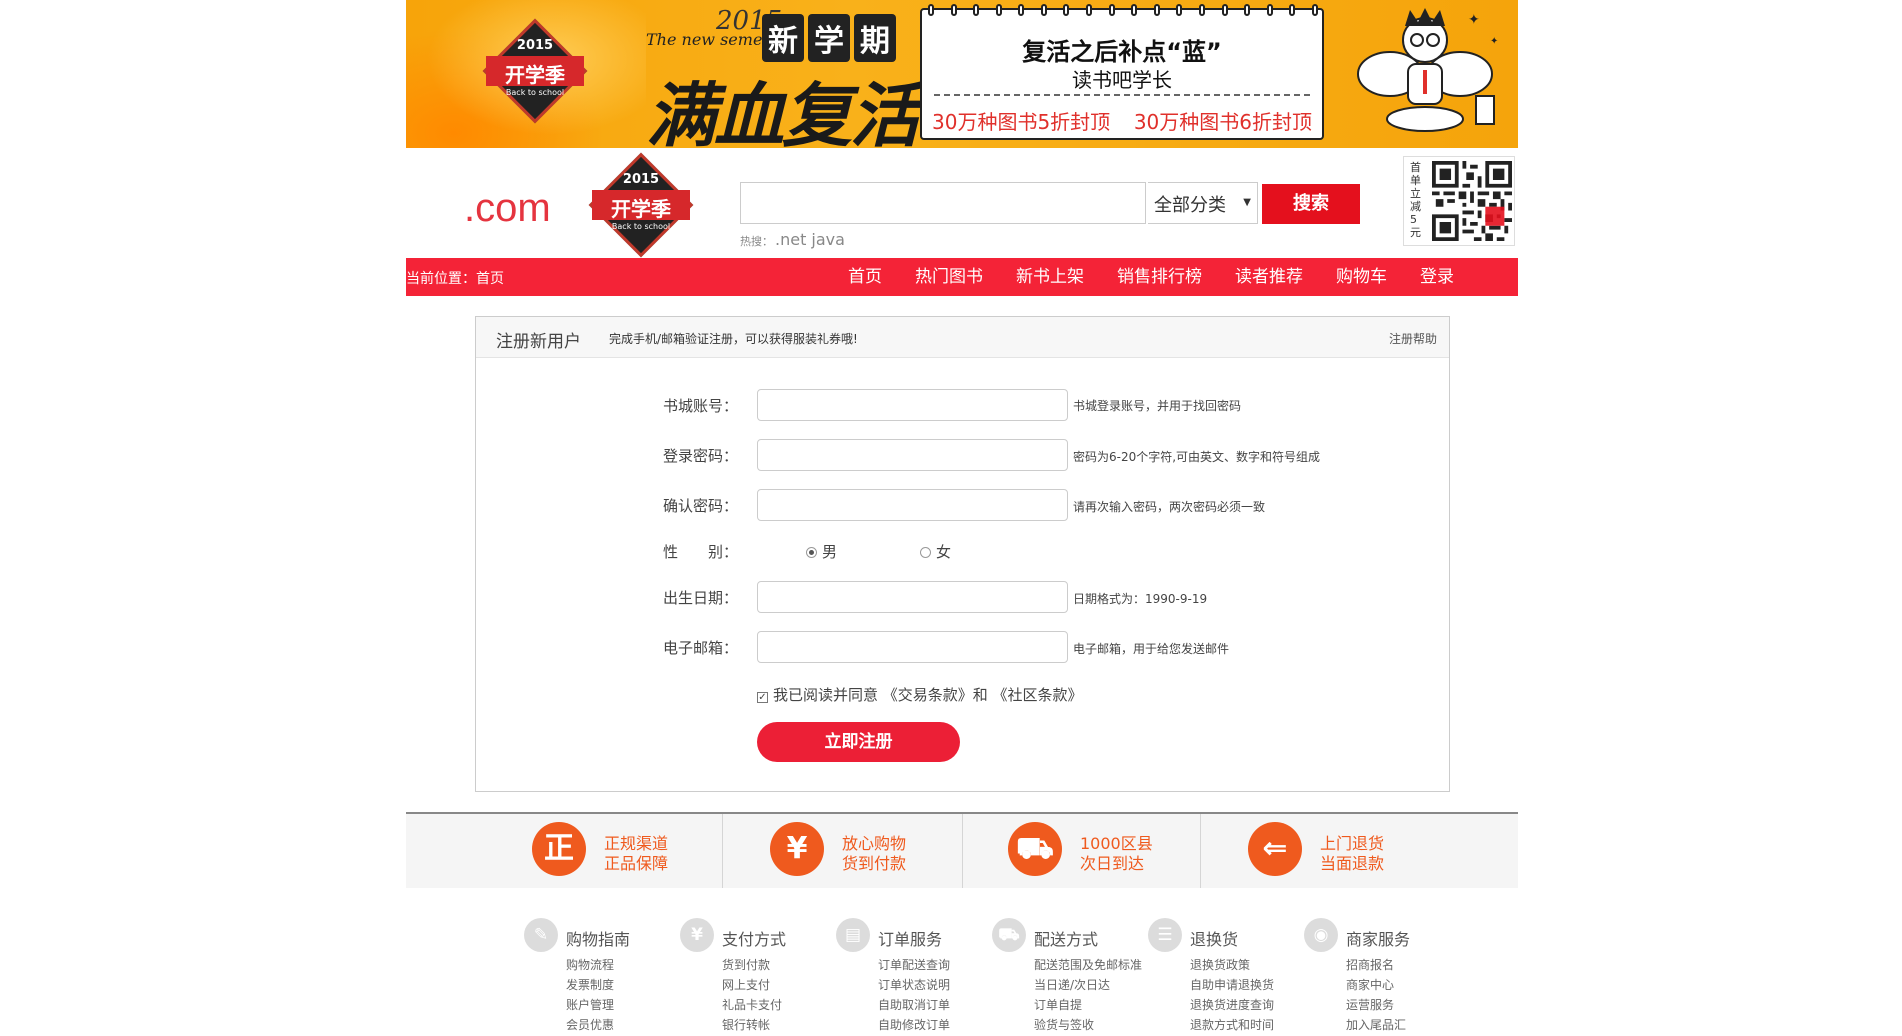 Image resolution: width=1902 pixels, height=1036 pixels. I want to click on password-label: 登录密码：, so click(701, 456).